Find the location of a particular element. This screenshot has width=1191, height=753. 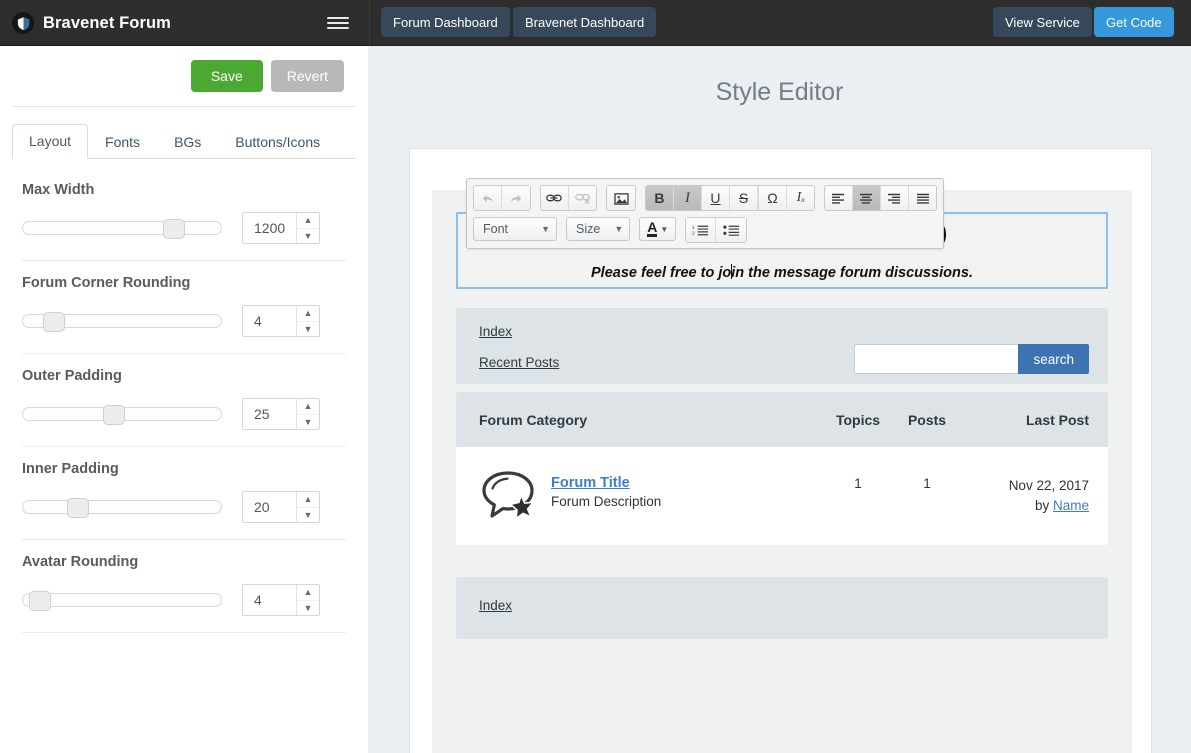

stepper-value: 1200 is located at coordinates (270, 228).